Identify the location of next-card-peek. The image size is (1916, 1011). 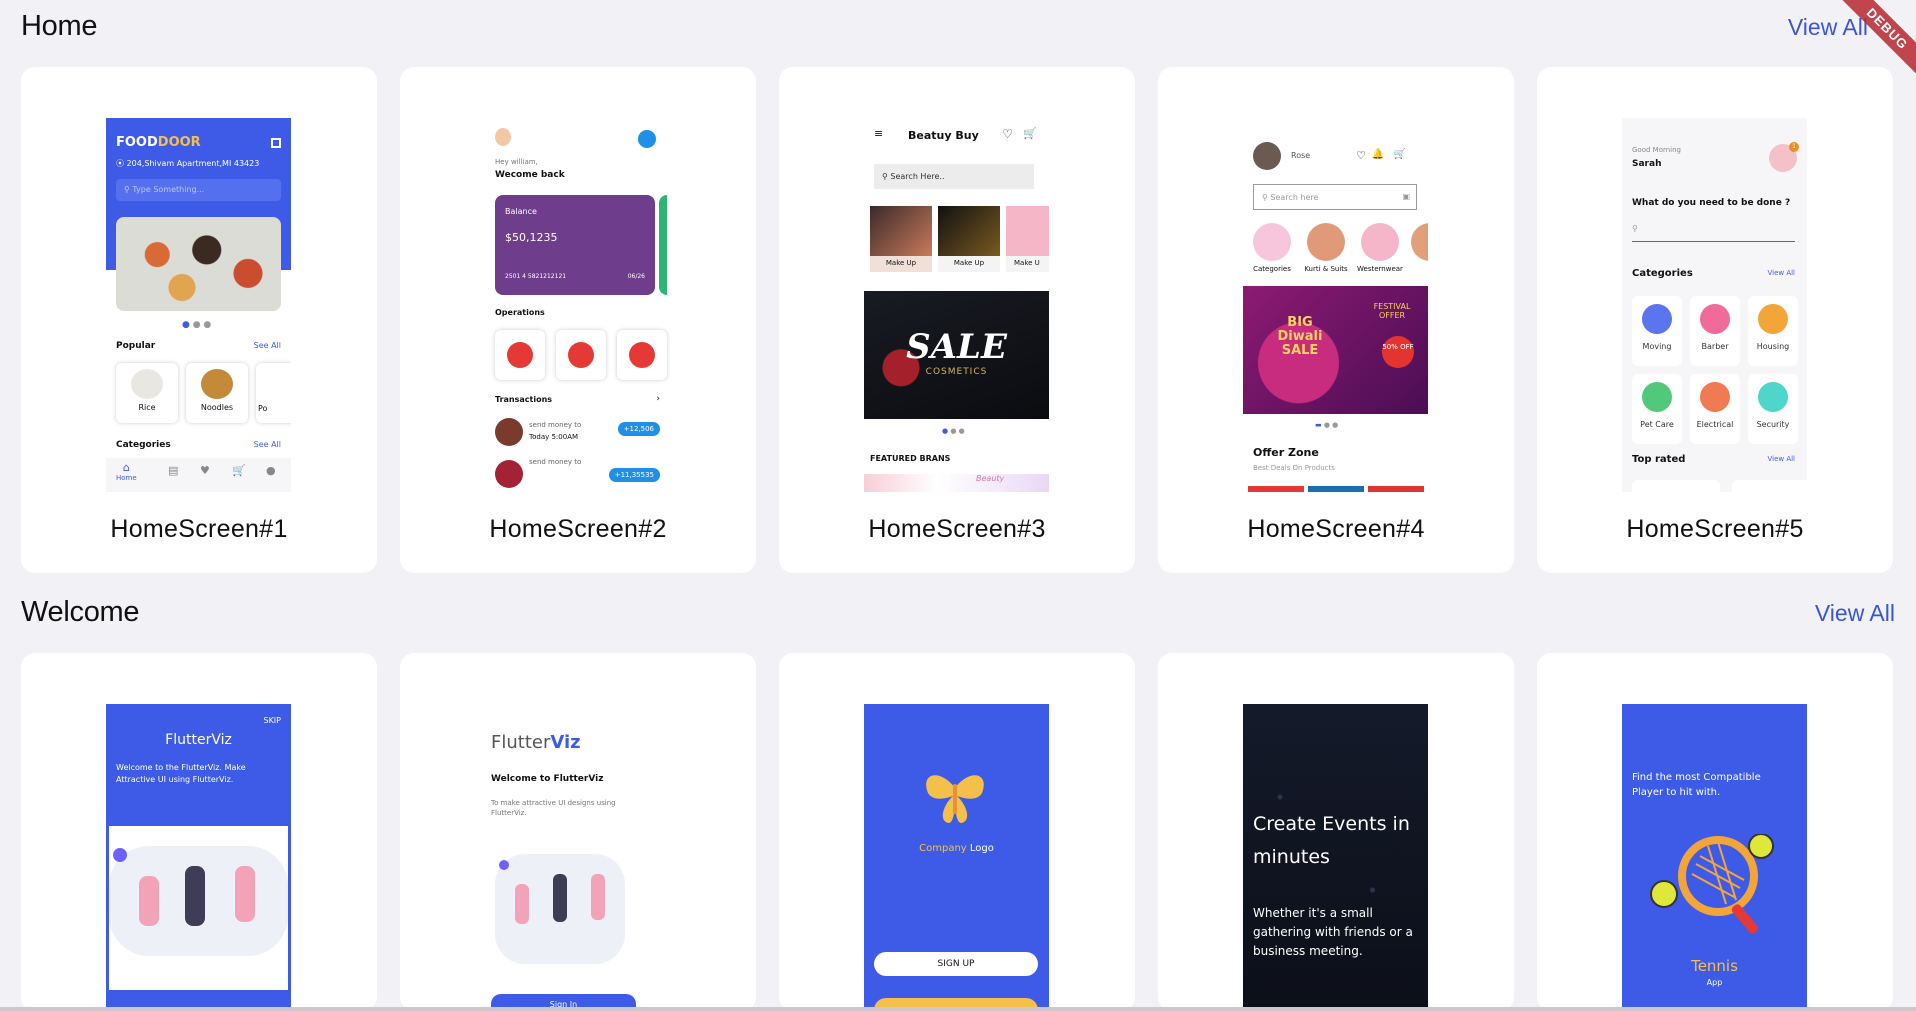
(663, 245).